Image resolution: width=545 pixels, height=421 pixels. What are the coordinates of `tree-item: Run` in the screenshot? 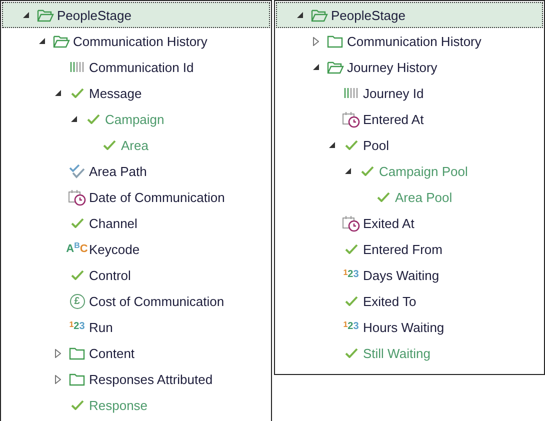 It's located at (101, 327).